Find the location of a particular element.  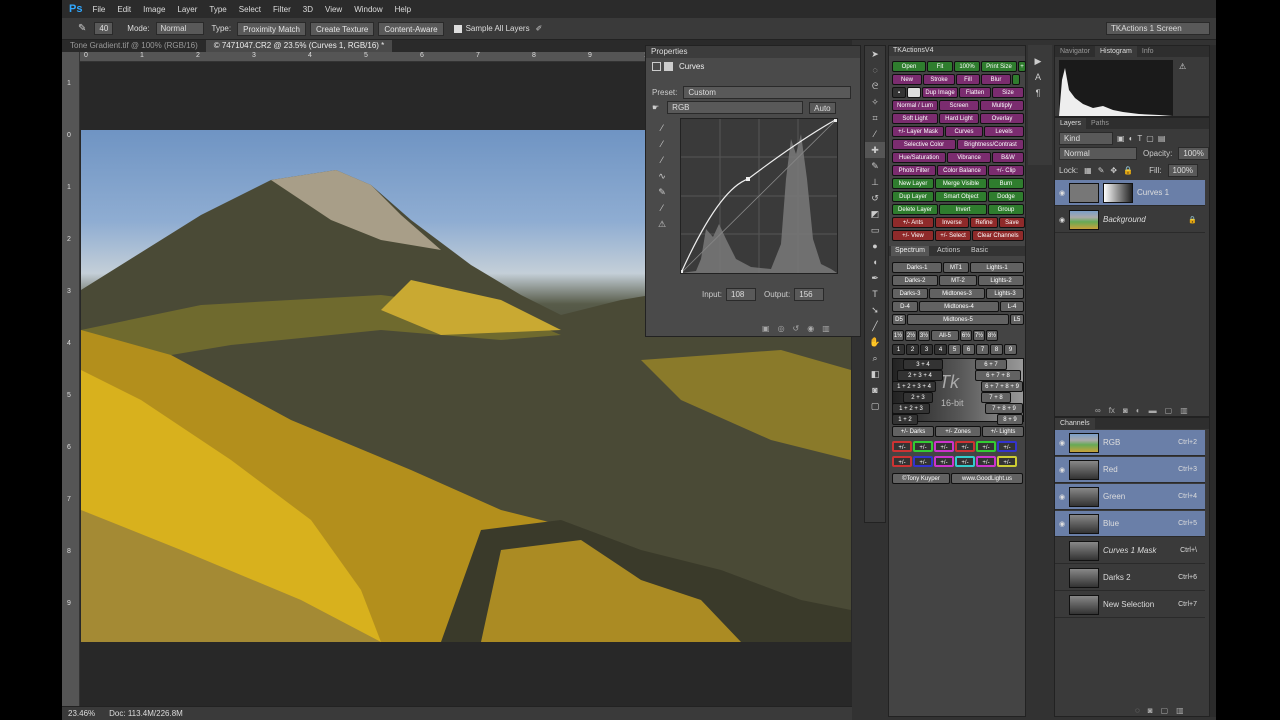

blur-tool-icon: ● is located at coordinates (875, 246).